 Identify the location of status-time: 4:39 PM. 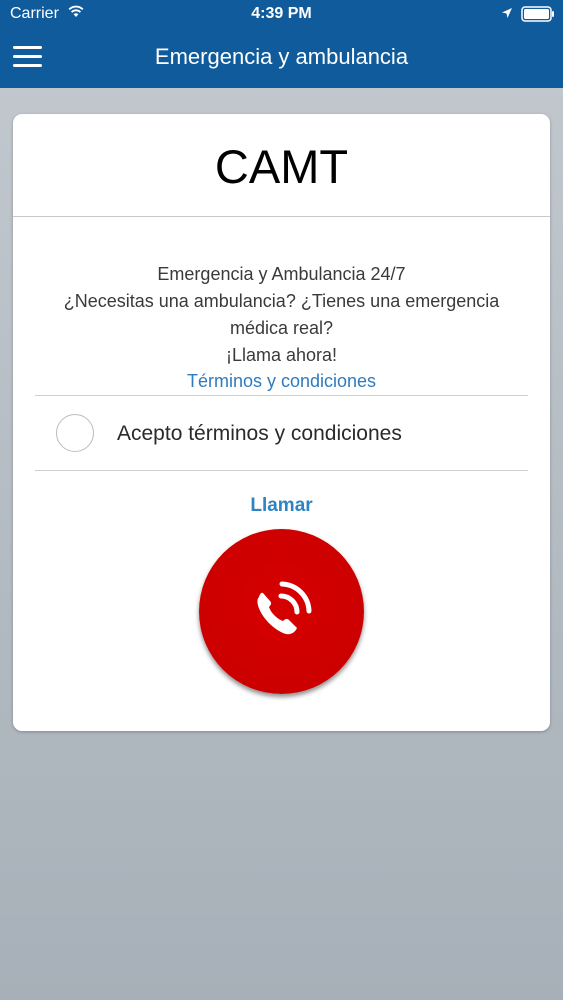
(281, 13).